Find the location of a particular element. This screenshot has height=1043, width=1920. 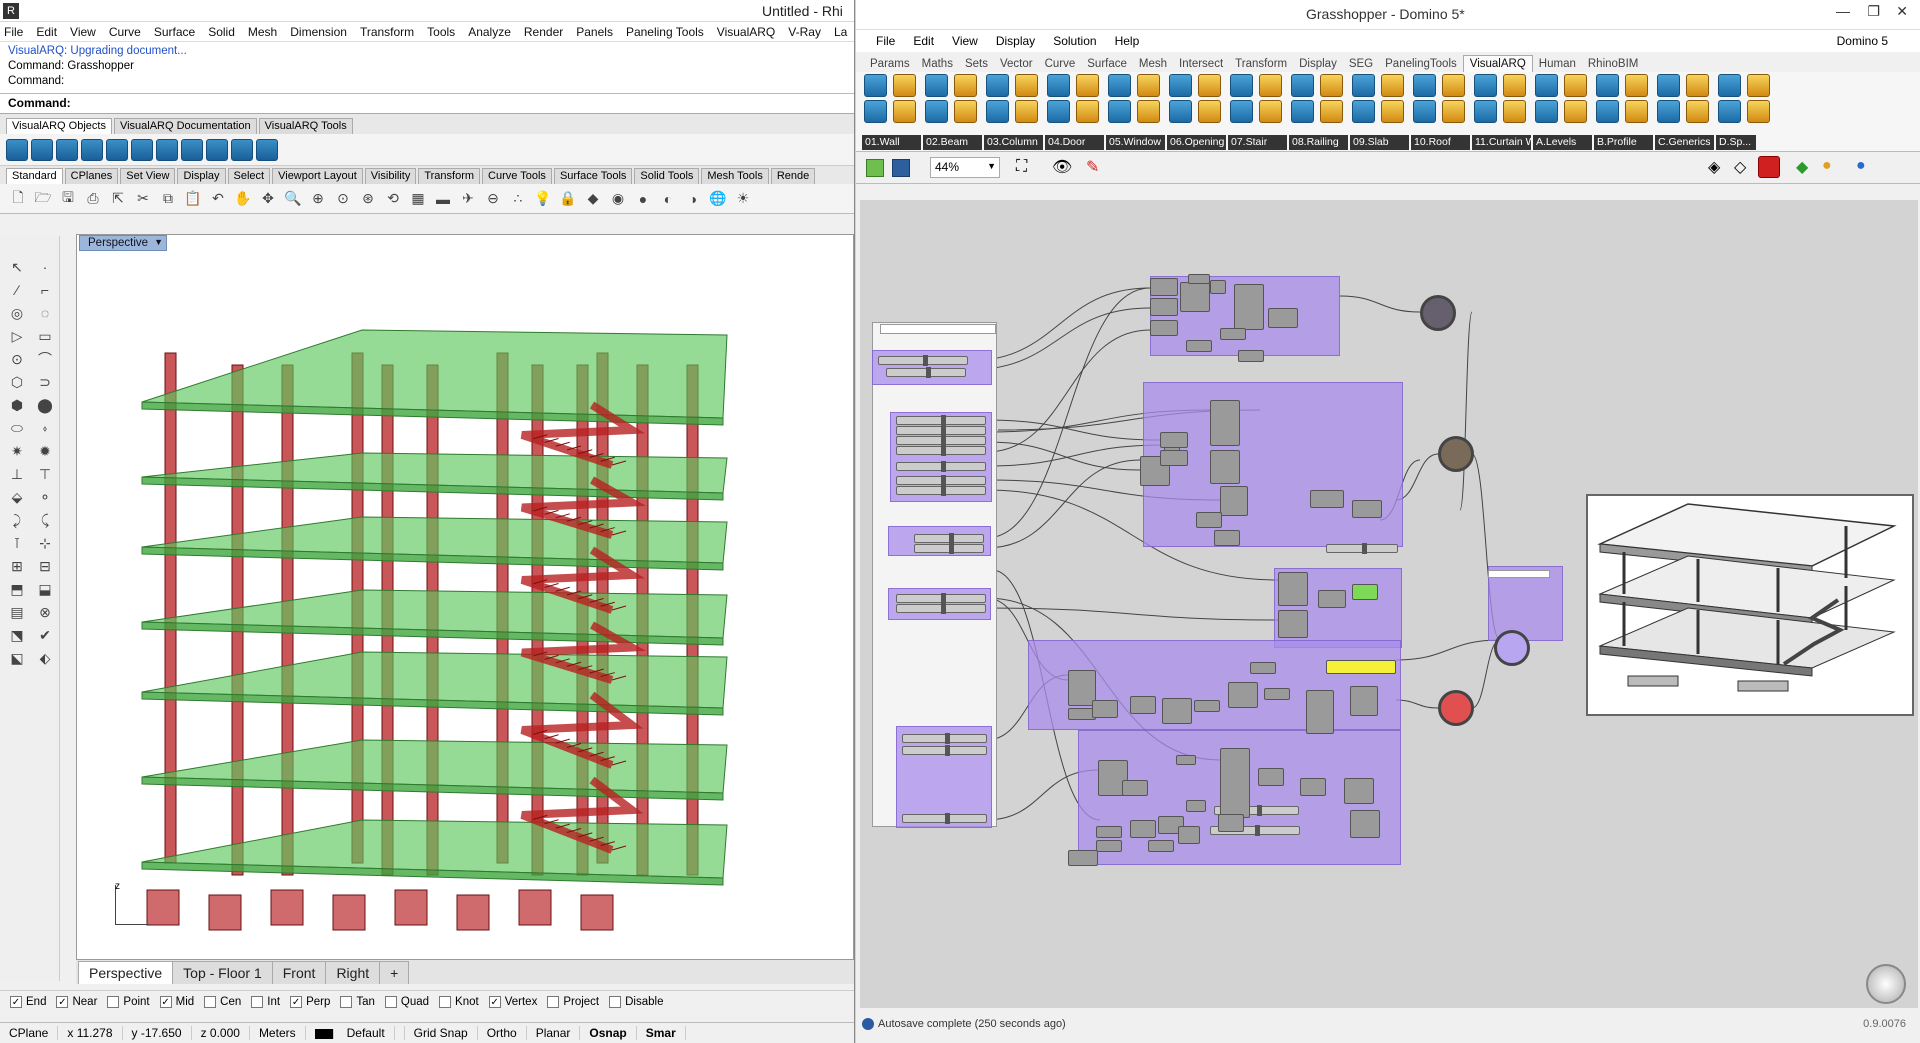

door-tool-icon is located at coordinates (117, 149).